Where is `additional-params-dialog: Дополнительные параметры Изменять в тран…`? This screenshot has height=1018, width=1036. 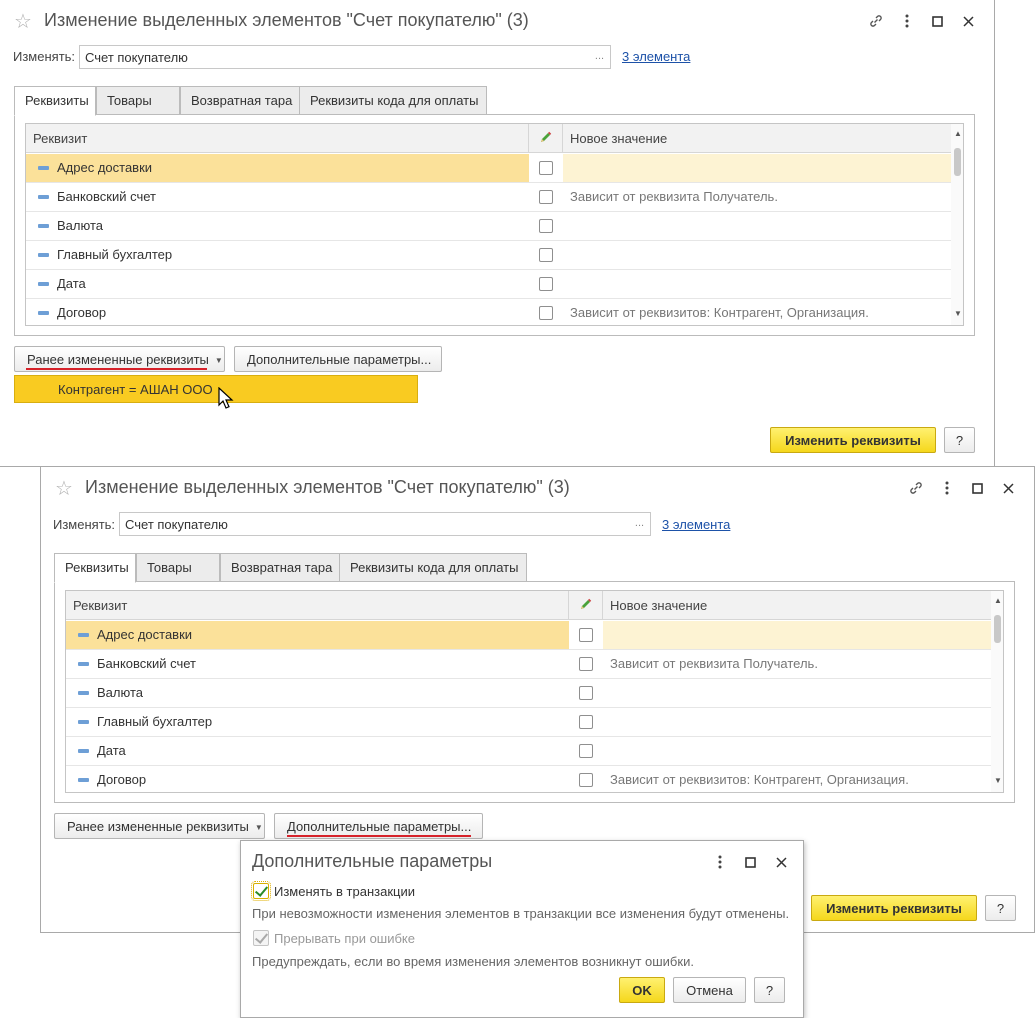 additional-params-dialog: Дополнительные параметры Изменять в тран… is located at coordinates (522, 929).